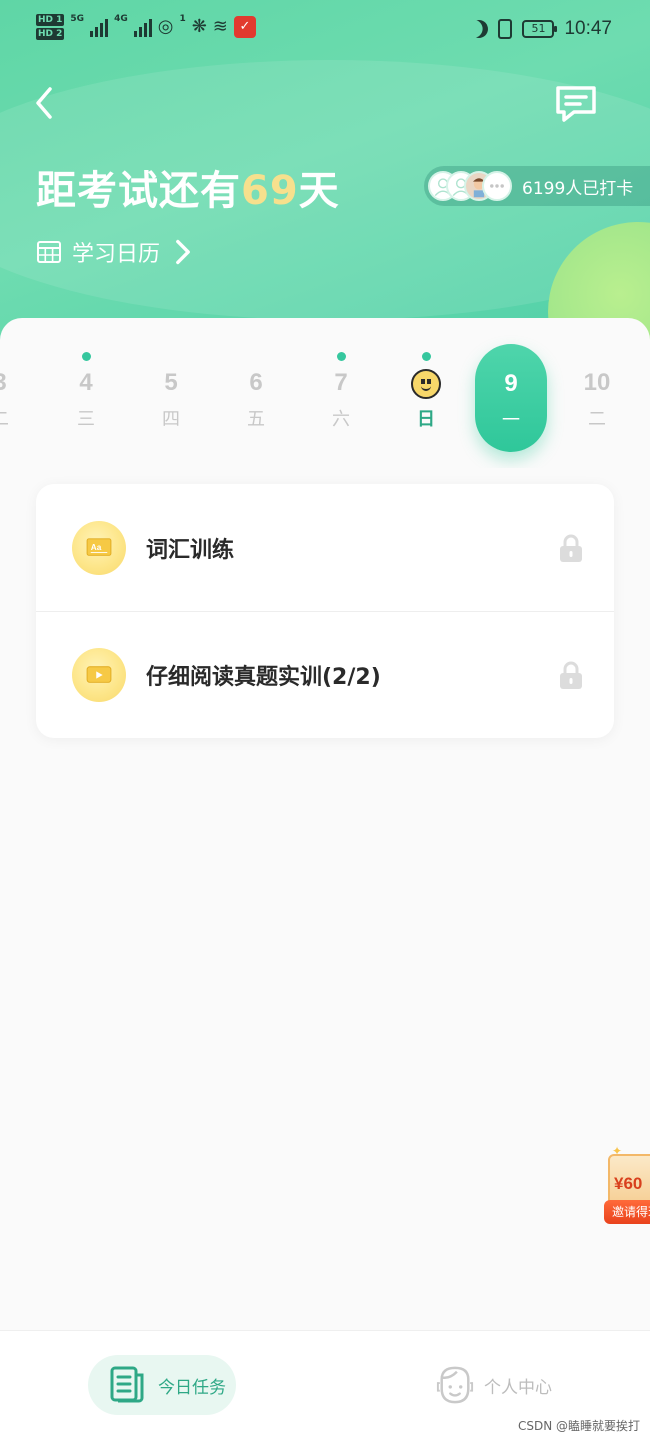 The width and height of the screenshot is (650, 1437). What do you see at coordinates (505, 29) in the screenshot?
I see `vibrate-icon` at bounding box center [505, 29].